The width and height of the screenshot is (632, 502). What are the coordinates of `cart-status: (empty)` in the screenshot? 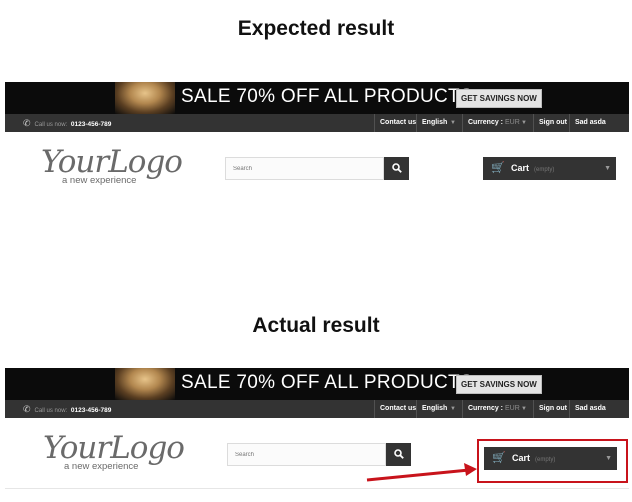 It's located at (544, 170).